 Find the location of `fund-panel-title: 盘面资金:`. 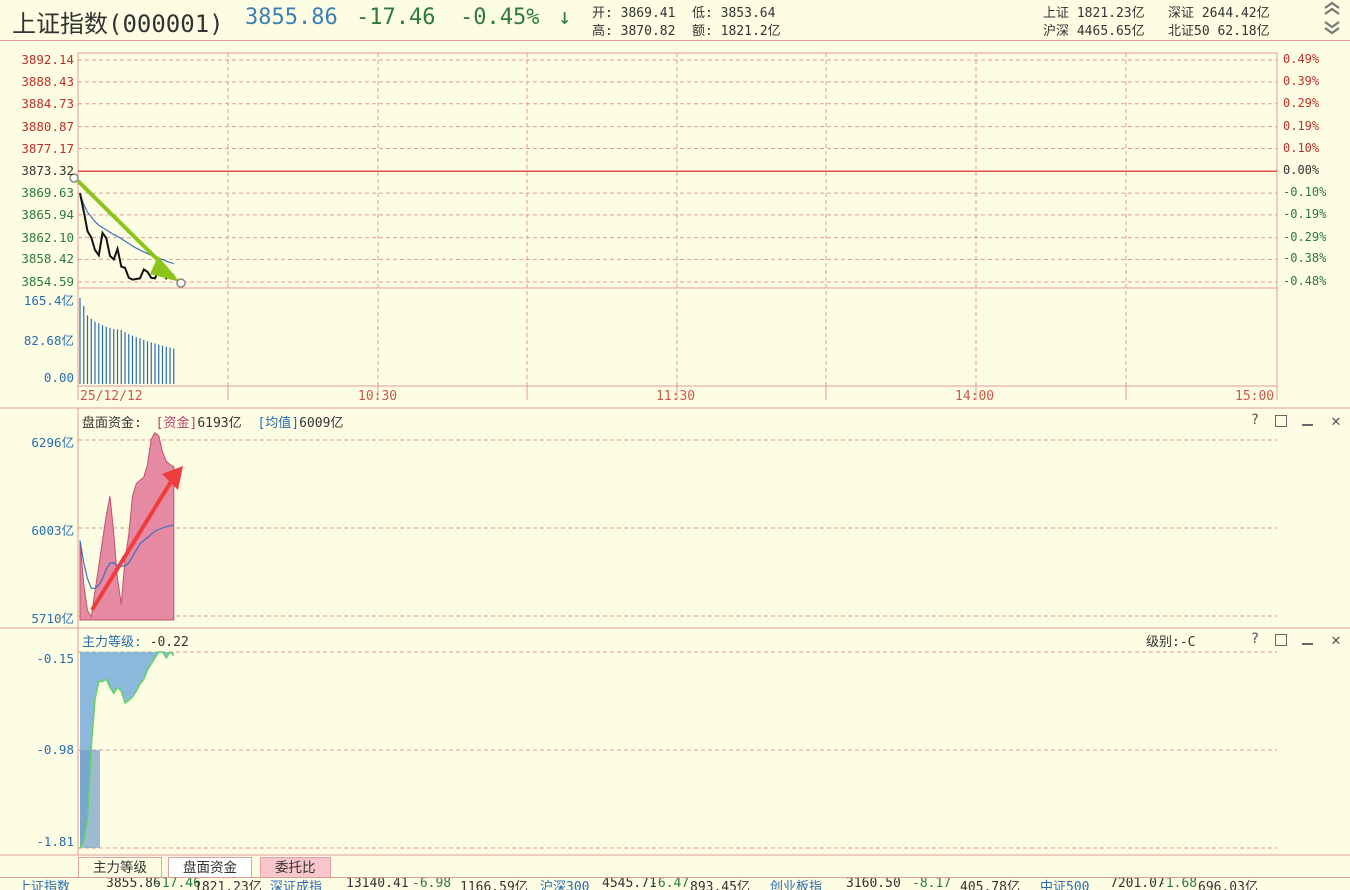

fund-panel-title: 盘面资金: is located at coordinates (112, 423).